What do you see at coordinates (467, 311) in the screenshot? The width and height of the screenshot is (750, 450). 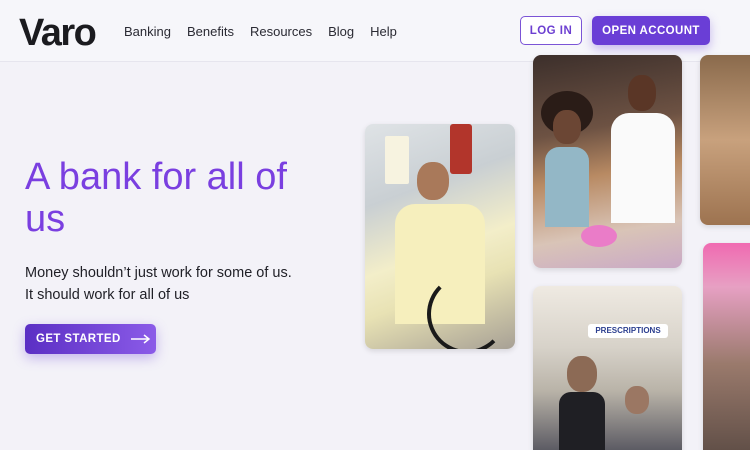 I see `fuel-hose` at bounding box center [467, 311].